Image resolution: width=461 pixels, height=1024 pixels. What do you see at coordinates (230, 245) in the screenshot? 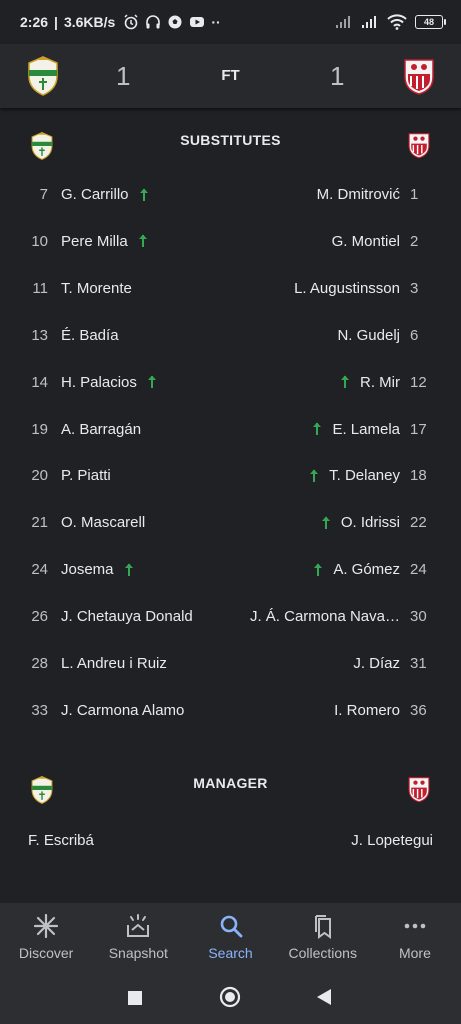
I see `sub-row: 10 Pere Milla G. Montiel 2` at bounding box center [230, 245].